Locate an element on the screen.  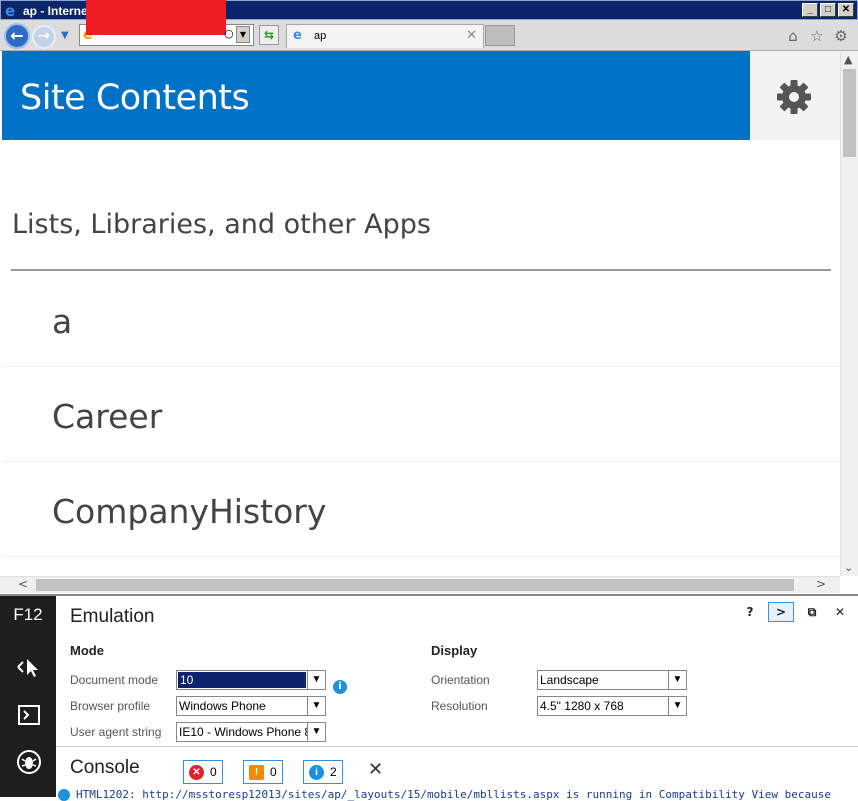
search-address-icon: ○ is located at coordinates (229, 33).